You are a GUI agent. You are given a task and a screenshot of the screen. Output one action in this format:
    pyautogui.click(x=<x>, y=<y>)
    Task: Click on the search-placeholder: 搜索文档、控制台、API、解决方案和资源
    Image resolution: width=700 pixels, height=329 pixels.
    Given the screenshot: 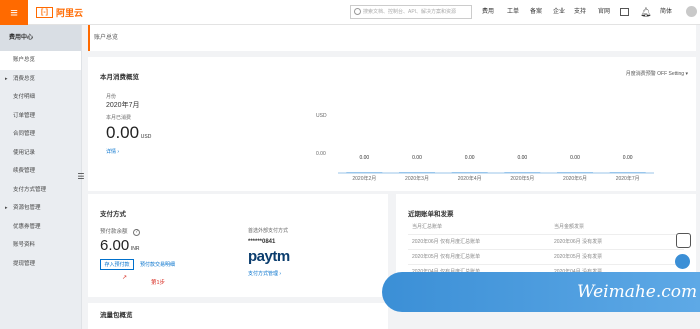 What is the action you would take?
    pyautogui.click(x=410, y=12)
    